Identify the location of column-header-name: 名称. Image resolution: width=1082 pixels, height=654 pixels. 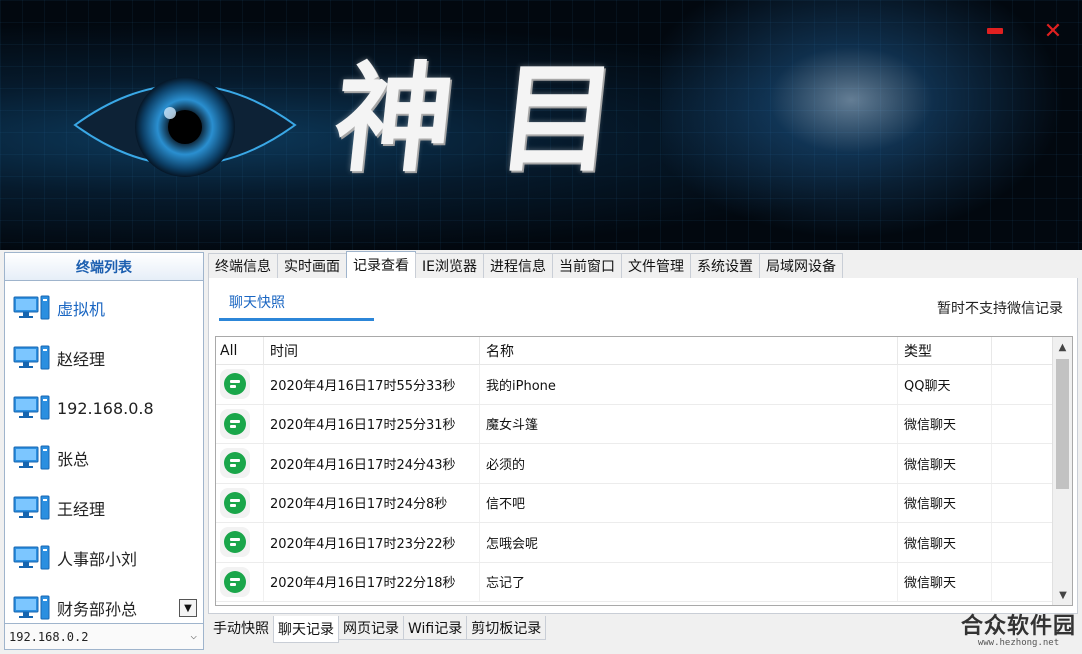
(689, 351).